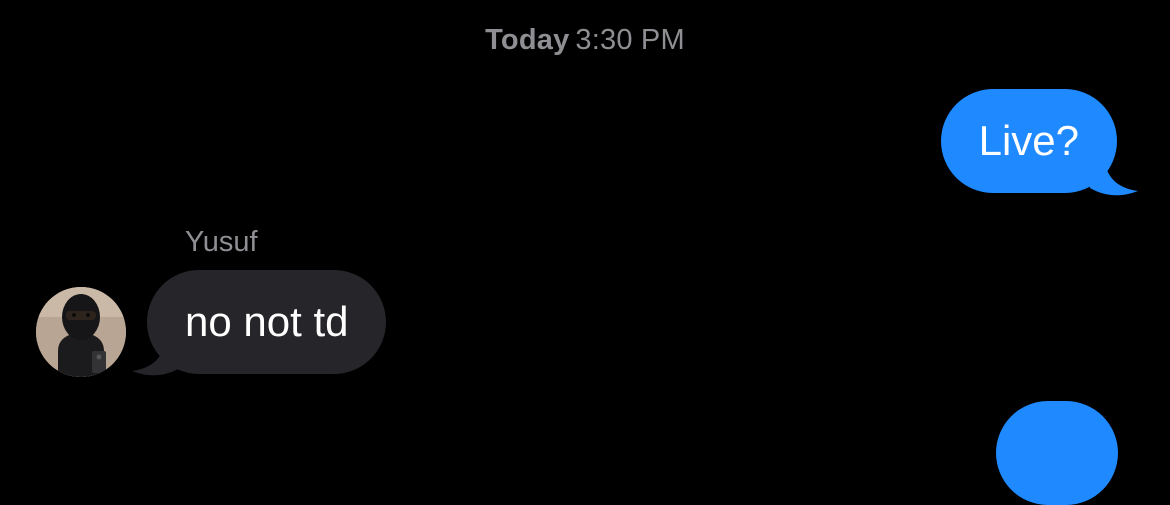 Image resolution: width=1170 pixels, height=505 pixels. What do you see at coordinates (156, 357) in the screenshot?
I see `incoming-bubble-tail` at bounding box center [156, 357].